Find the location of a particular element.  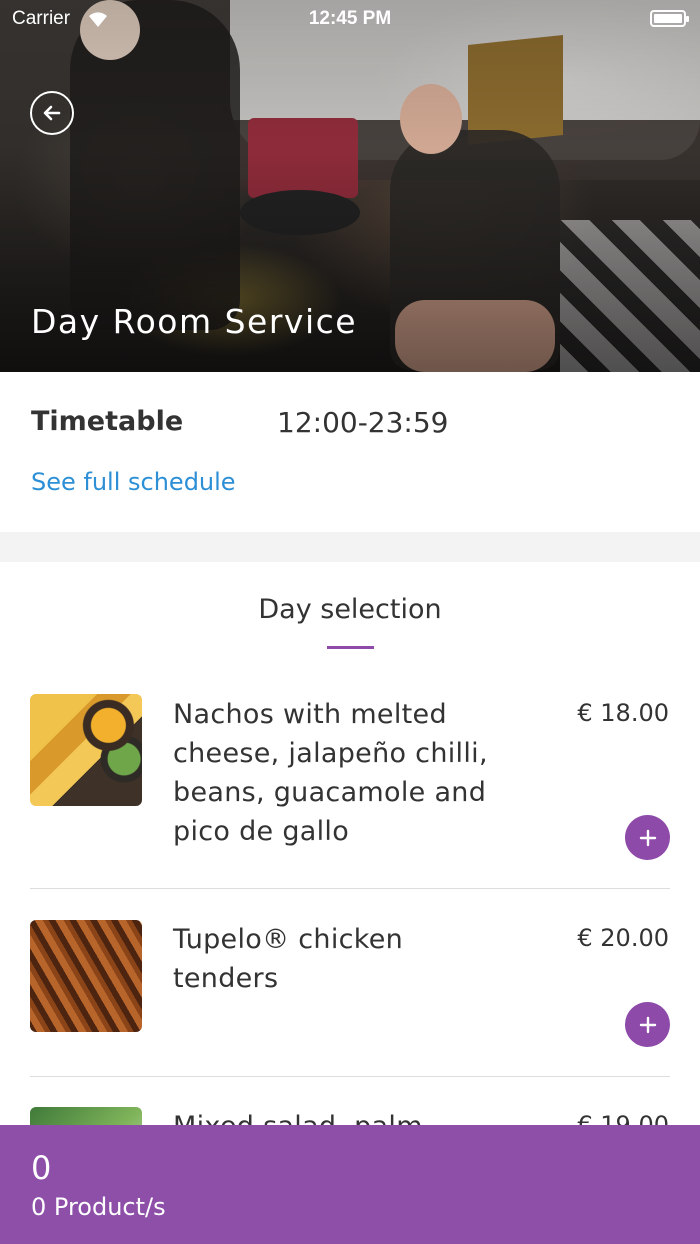

timetable-section: Timetable 12:00-23:59 See full schedule is located at coordinates (350, 452).